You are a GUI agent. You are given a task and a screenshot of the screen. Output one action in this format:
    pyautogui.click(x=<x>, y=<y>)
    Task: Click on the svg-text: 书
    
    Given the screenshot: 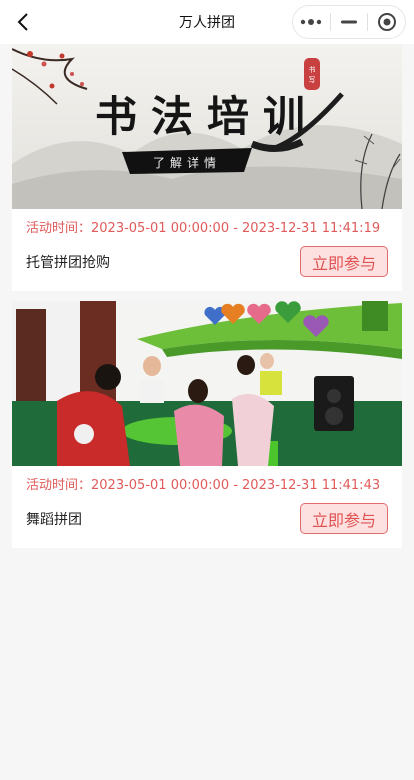 What is the action you would take?
    pyautogui.click(x=312, y=69)
    